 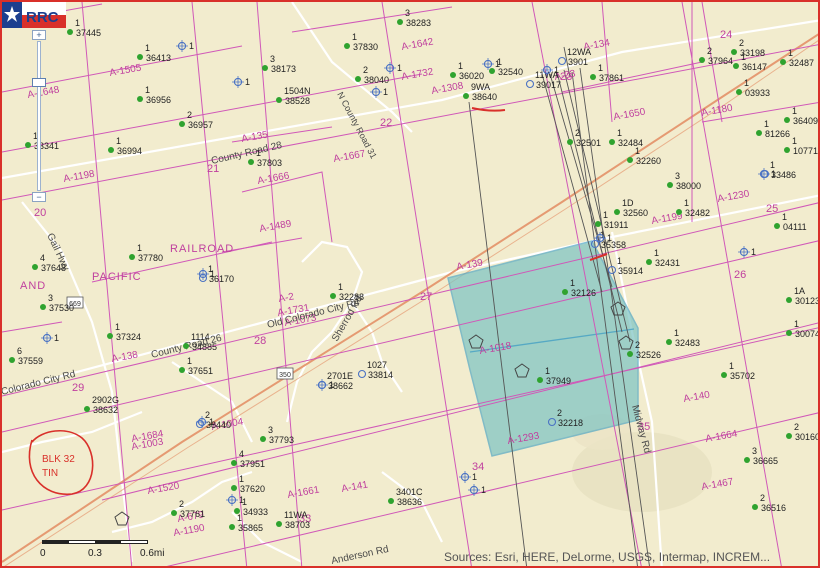 What do you see at coordinates (688, 186) in the screenshot?
I see `well-api-number: 38000` at bounding box center [688, 186].